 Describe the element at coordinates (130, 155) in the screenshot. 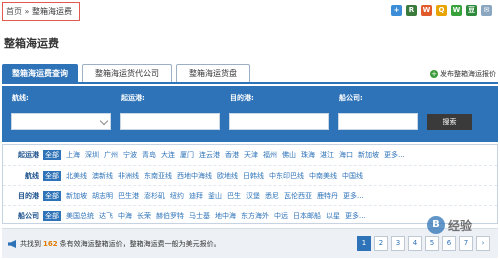

I see `filter-option: 宁波` at that location.